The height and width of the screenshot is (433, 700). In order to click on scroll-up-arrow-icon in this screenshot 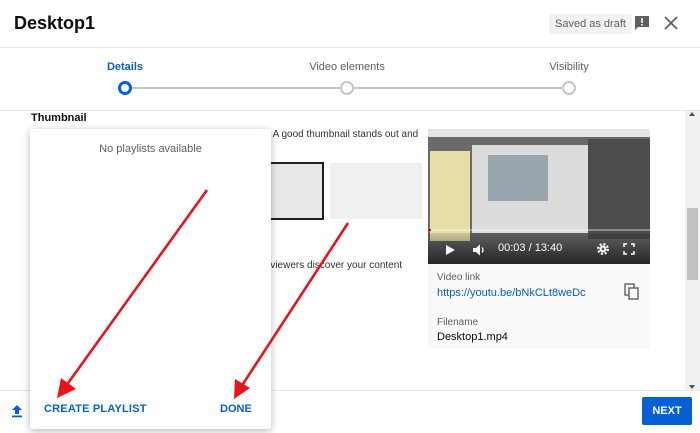, I will do `click(692, 114)`.